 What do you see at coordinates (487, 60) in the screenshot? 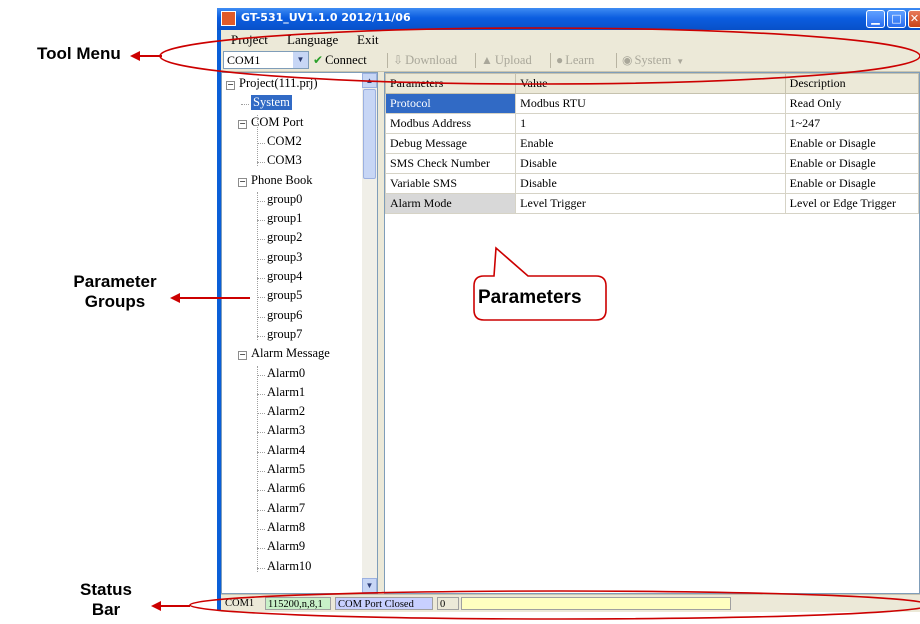
I see `upload-icon: ▲` at bounding box center [487, 60].